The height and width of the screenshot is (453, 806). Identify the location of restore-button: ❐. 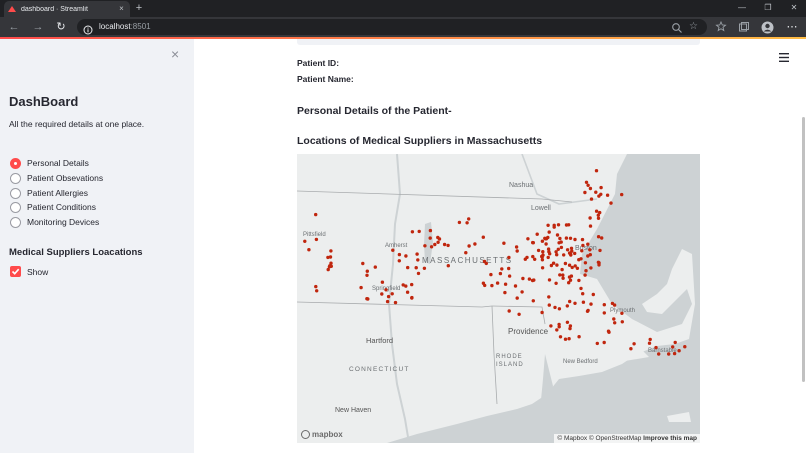
(768, 8).